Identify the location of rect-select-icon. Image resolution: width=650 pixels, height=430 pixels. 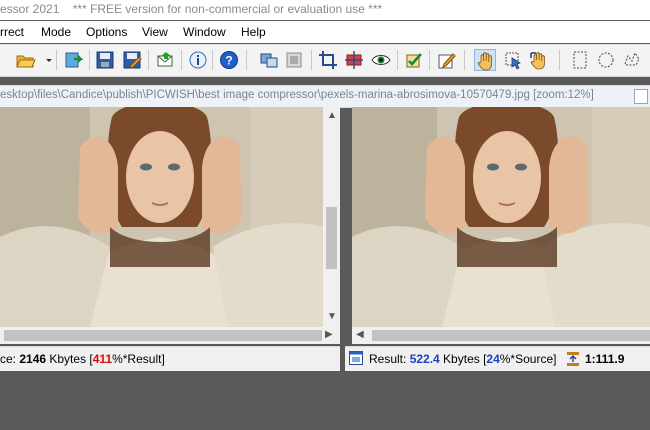
(580, 60).